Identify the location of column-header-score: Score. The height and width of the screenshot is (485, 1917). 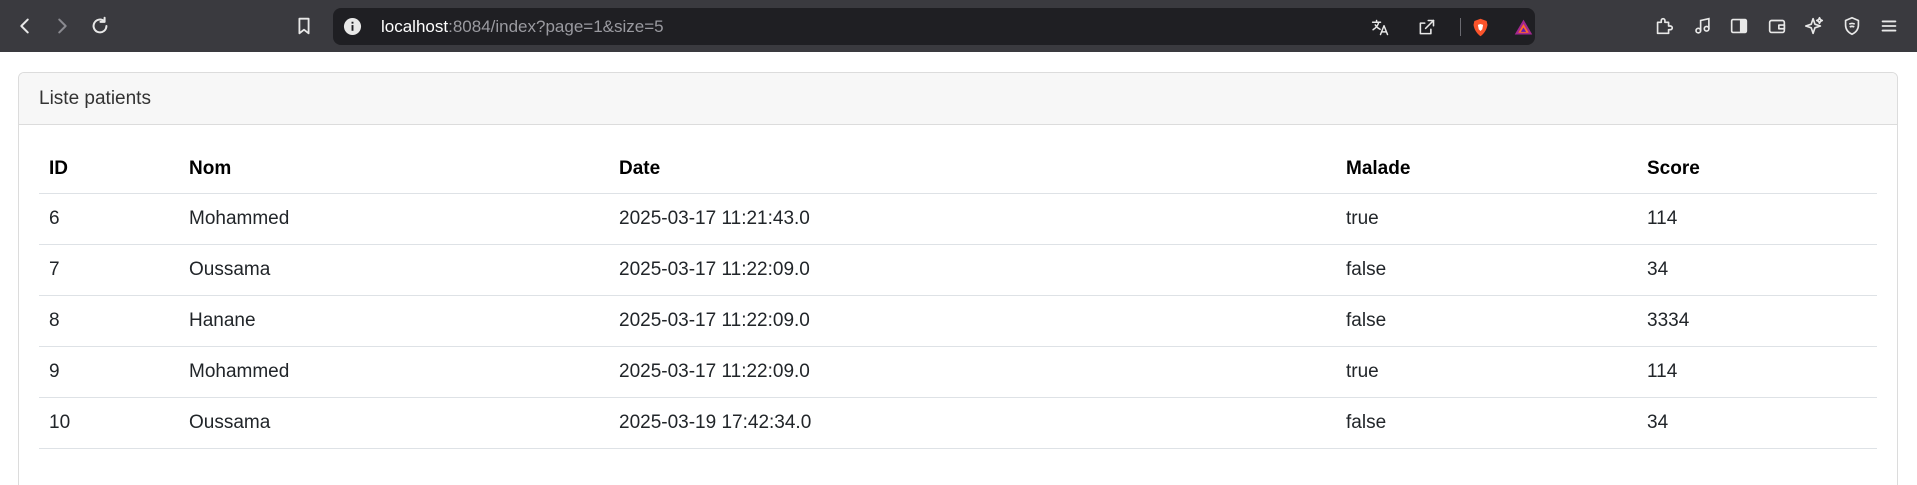
(1757, 169).